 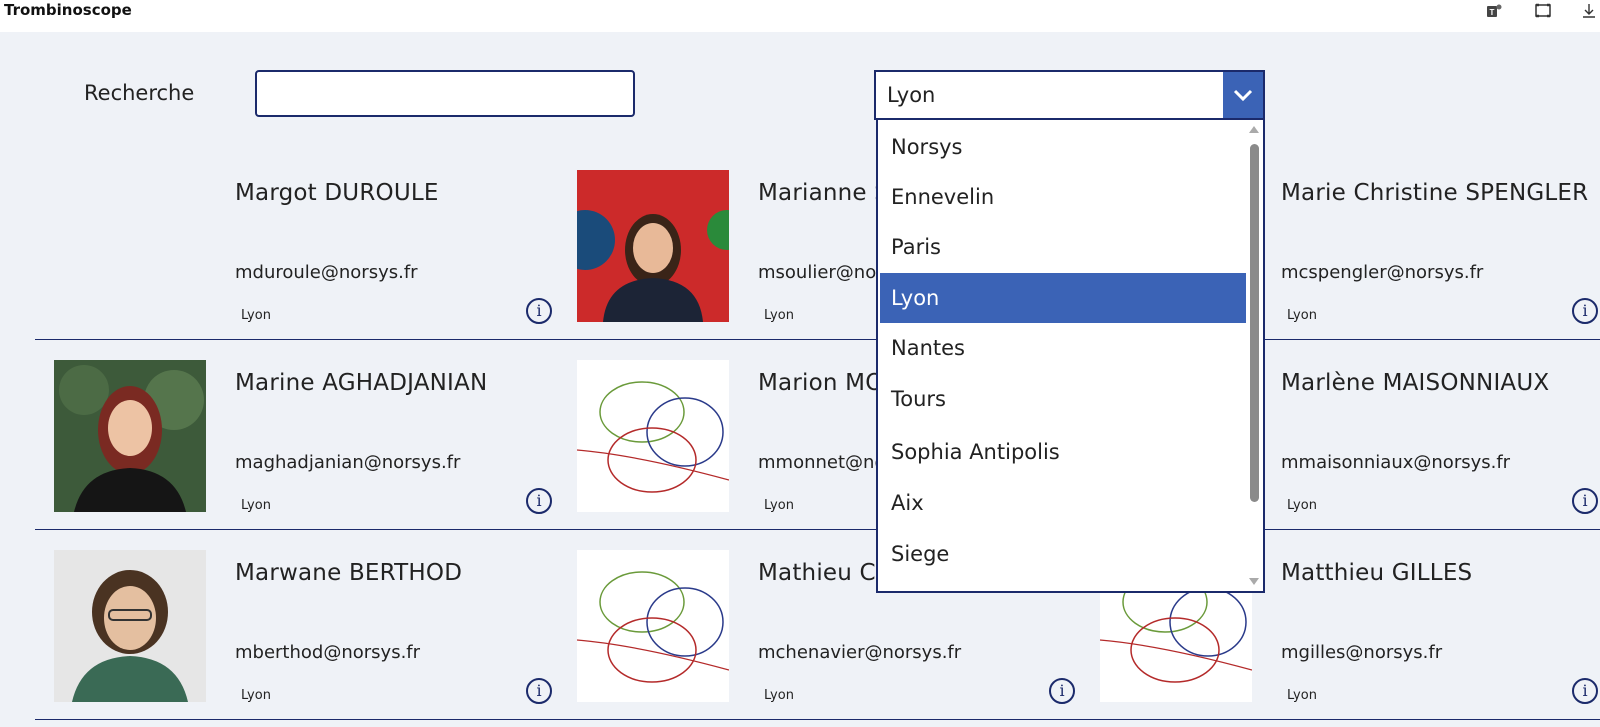 What do you see at coordinates (1063, 452) in the screenshot?
I see `dropdown-option: Sophia Antipolis` at bounding box center [1063, 452].